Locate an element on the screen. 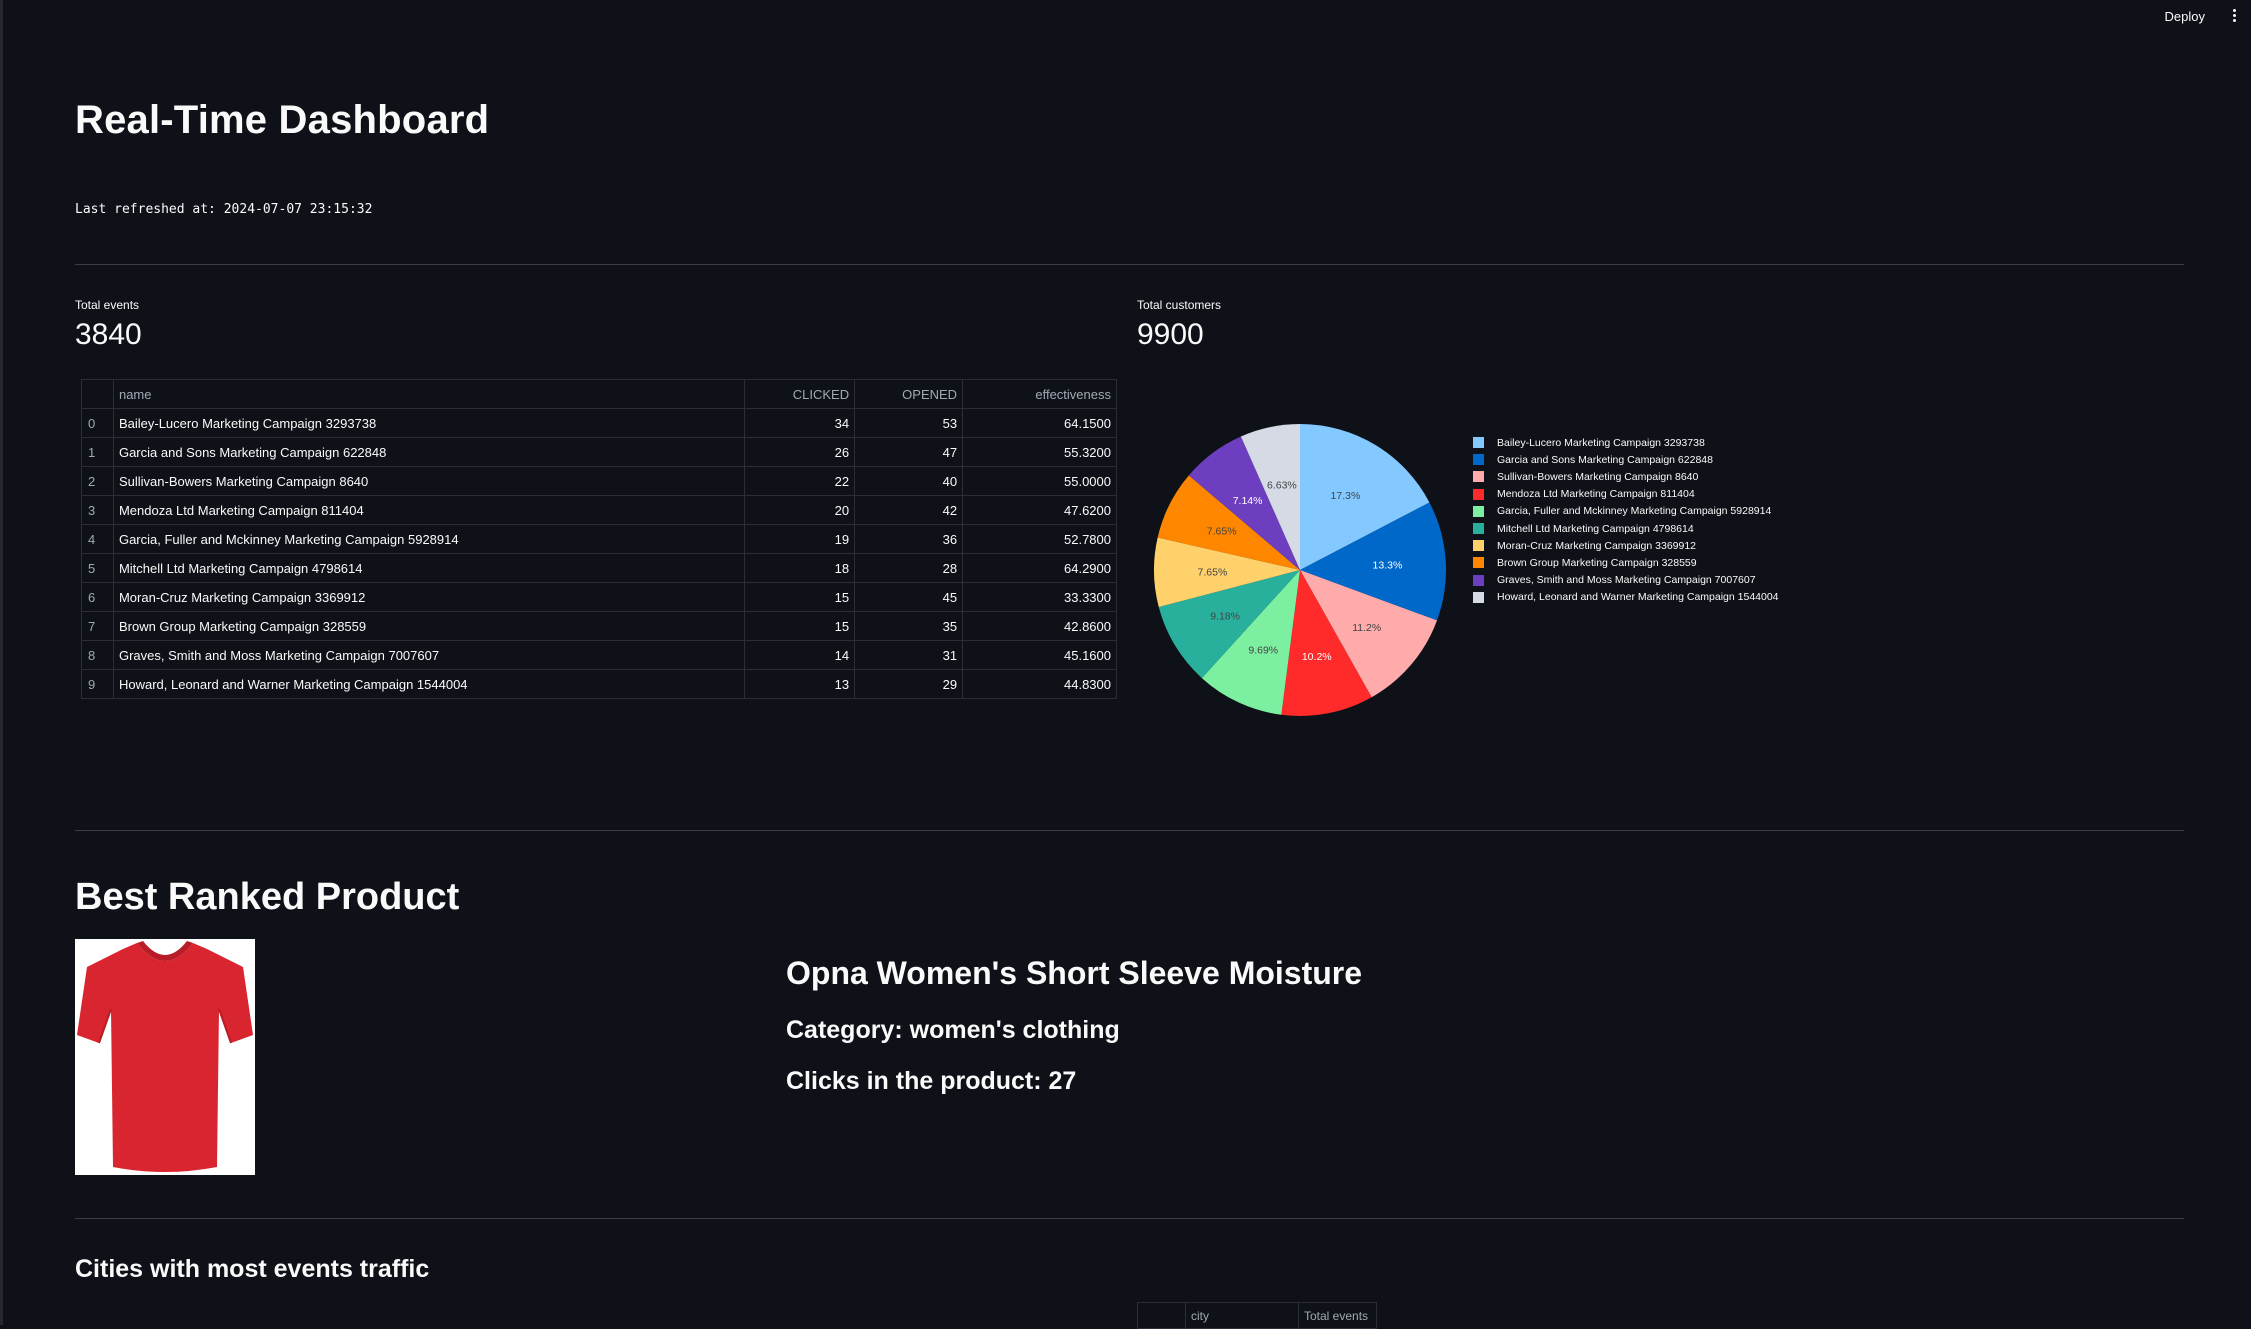  legend-item: Moran-Cruz Marketing Campaign 3369912 is located at coordinates (1626, 545).